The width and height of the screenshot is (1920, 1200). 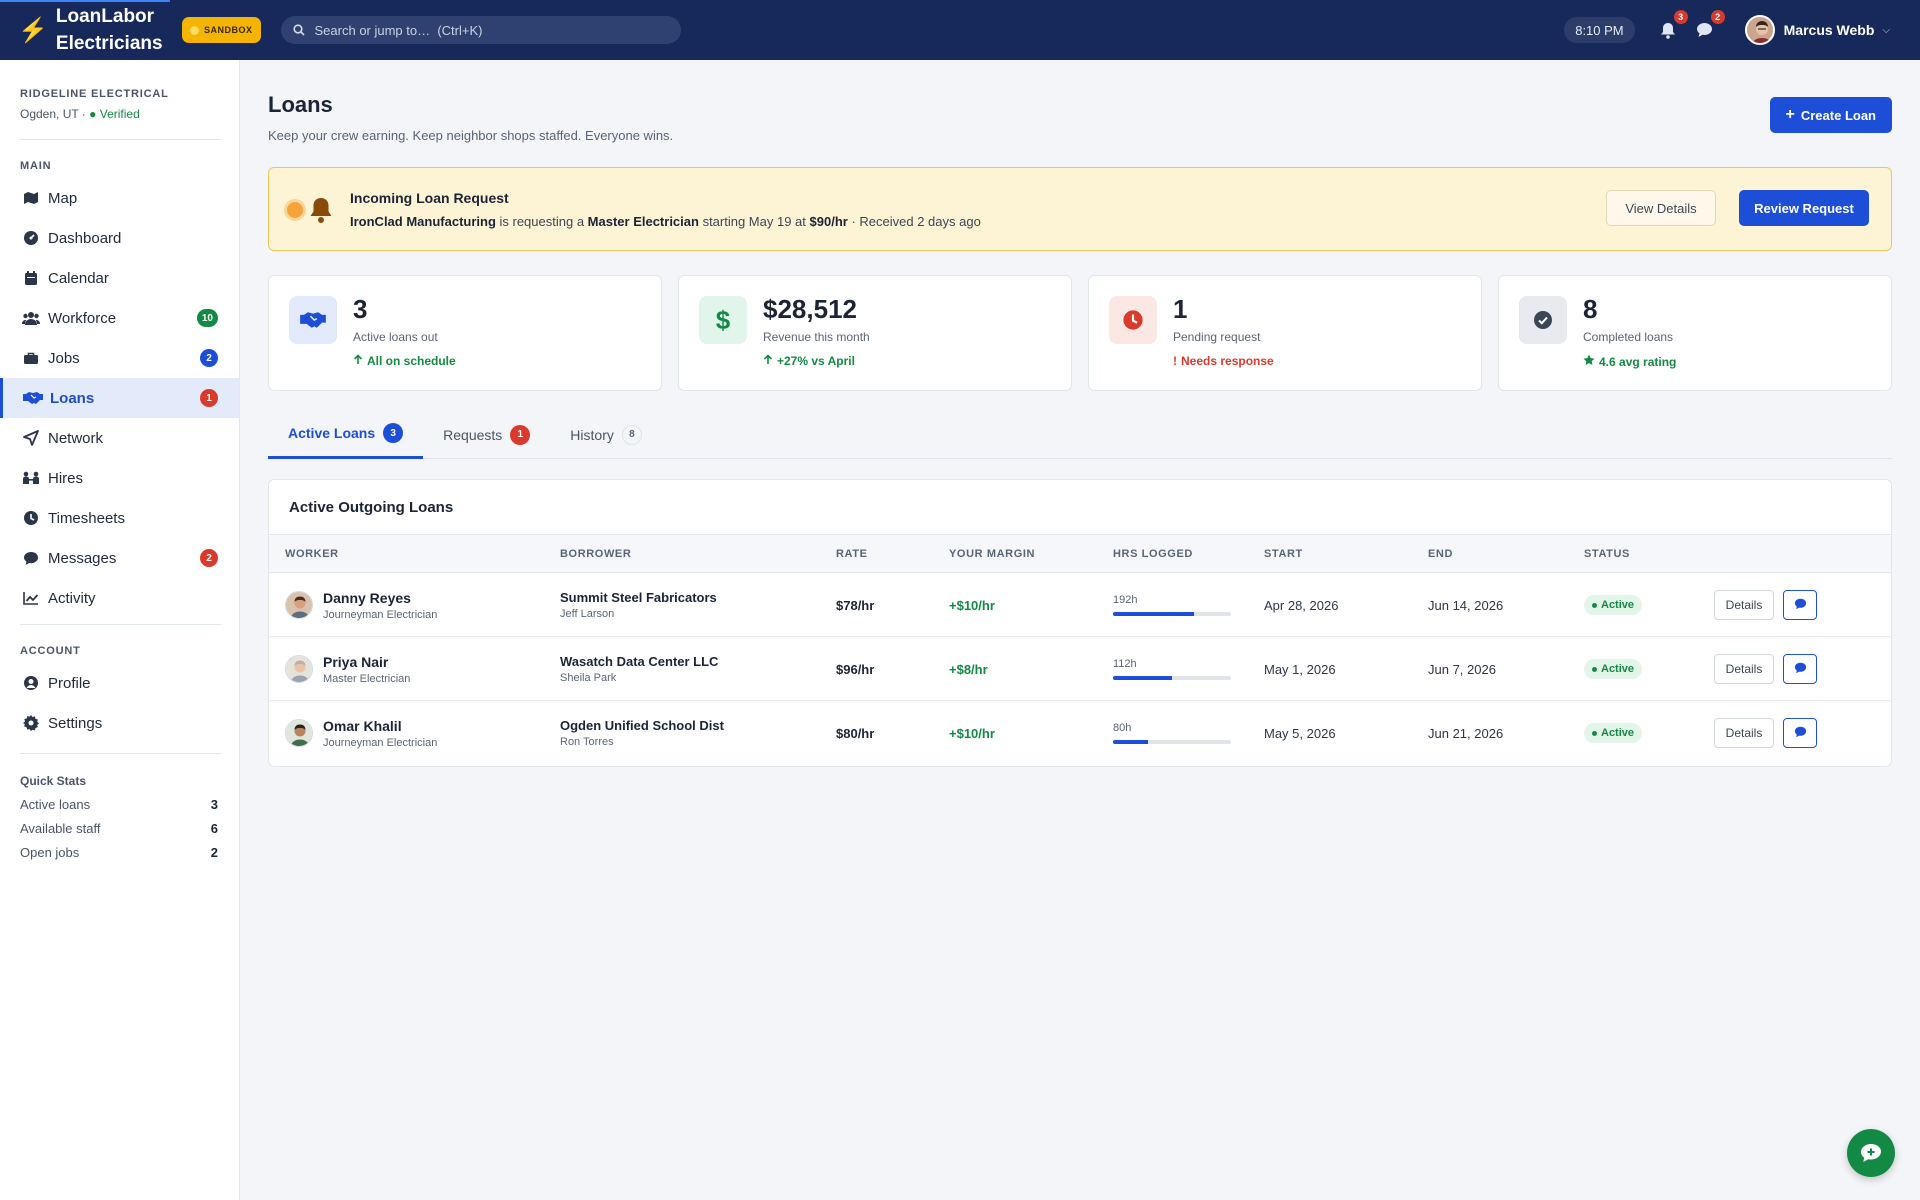 I want to click on messages-button: 2, so click(x=1709, y=25).